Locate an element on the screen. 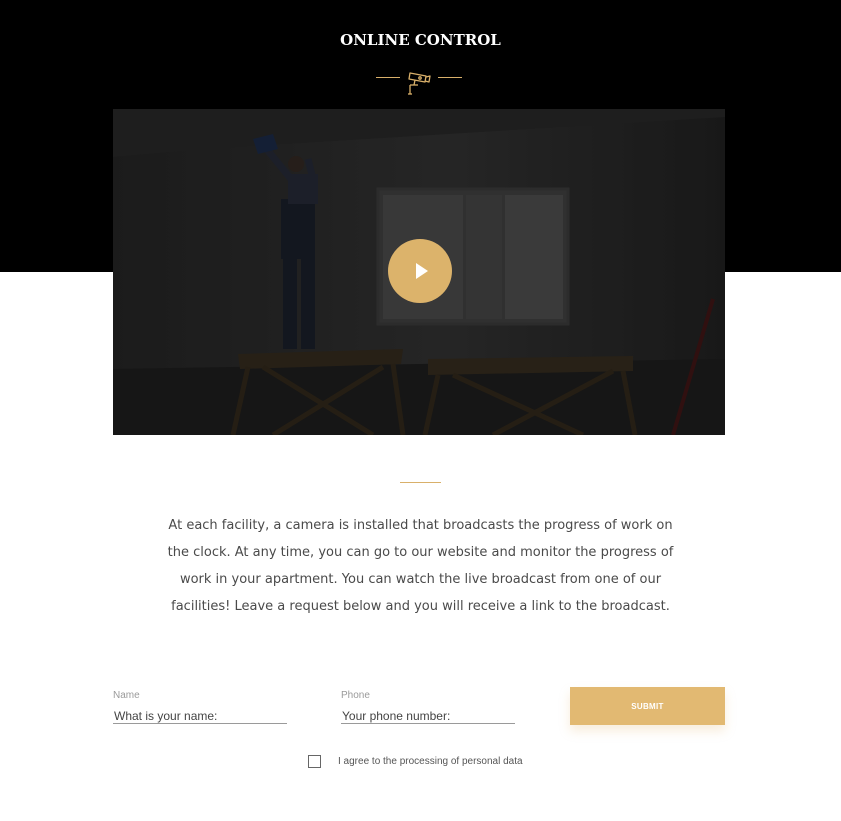 The width and height of the screenshot is (841, 821). title-ornament is located at coordinates (419, 82).